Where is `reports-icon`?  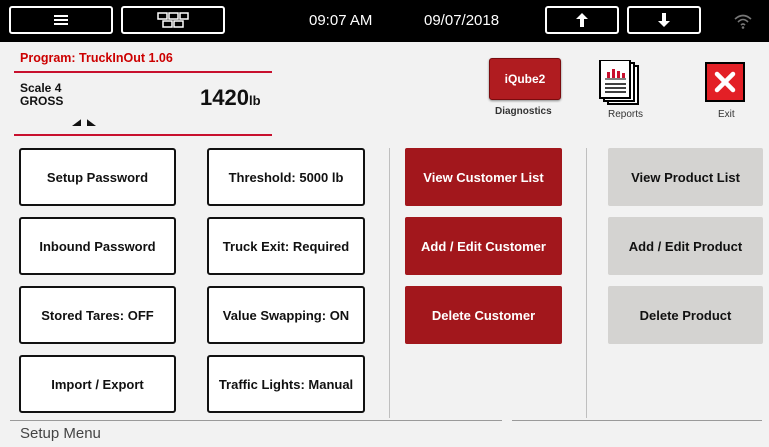
reports-icon is located at coordinates (620, 83).